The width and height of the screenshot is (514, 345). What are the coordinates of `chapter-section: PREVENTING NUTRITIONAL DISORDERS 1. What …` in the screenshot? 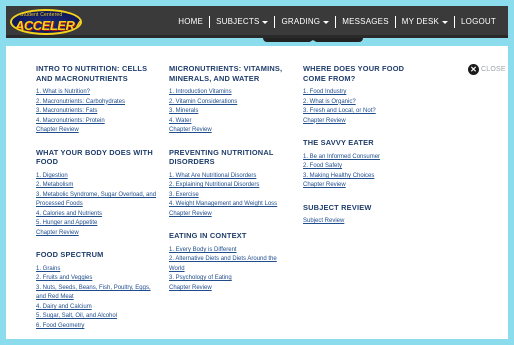 It's located at (231, 184).